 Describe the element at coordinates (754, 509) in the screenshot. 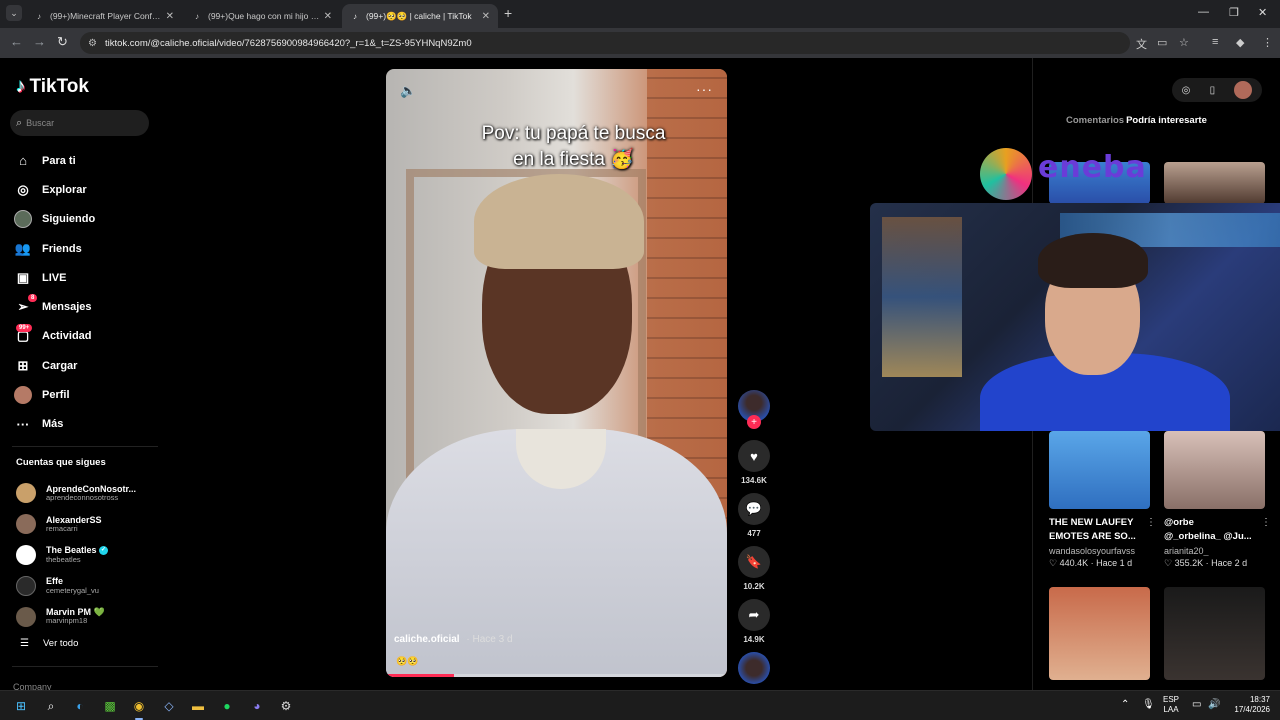

I see `comment-icon: 💬` at that location.